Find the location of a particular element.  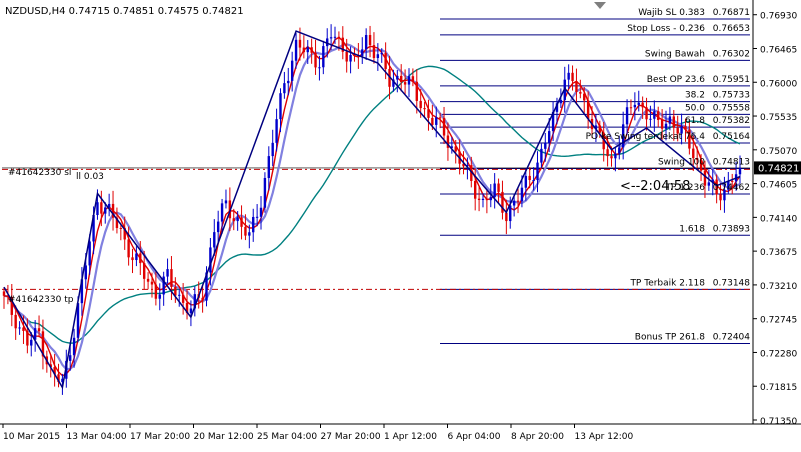

time-tick-label: 13 Apr 12:00 is located at coordinates (604, 437).